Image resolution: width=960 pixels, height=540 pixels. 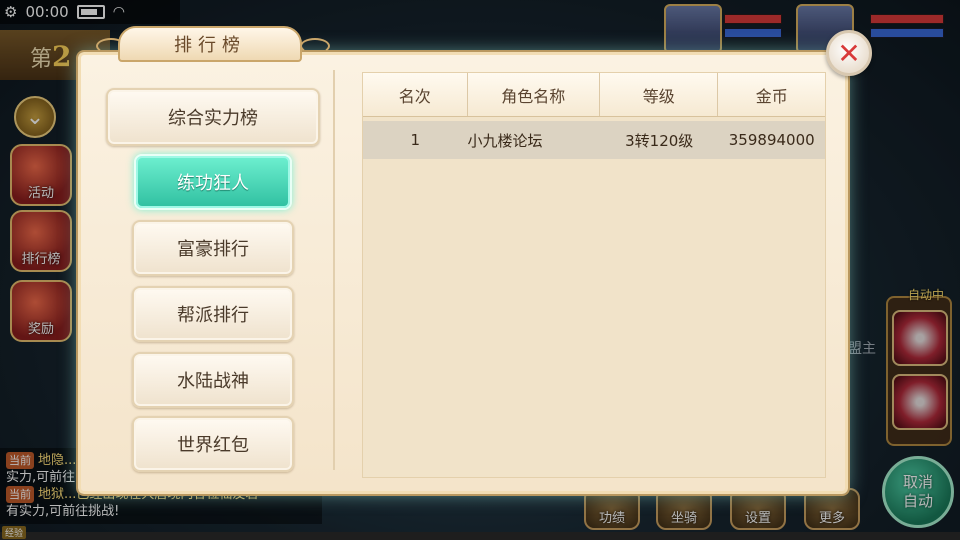 What do you see at coordinates (771, 96) in the screenshot?
I see `header-gold: 金币` at bounding box center [771, 96].